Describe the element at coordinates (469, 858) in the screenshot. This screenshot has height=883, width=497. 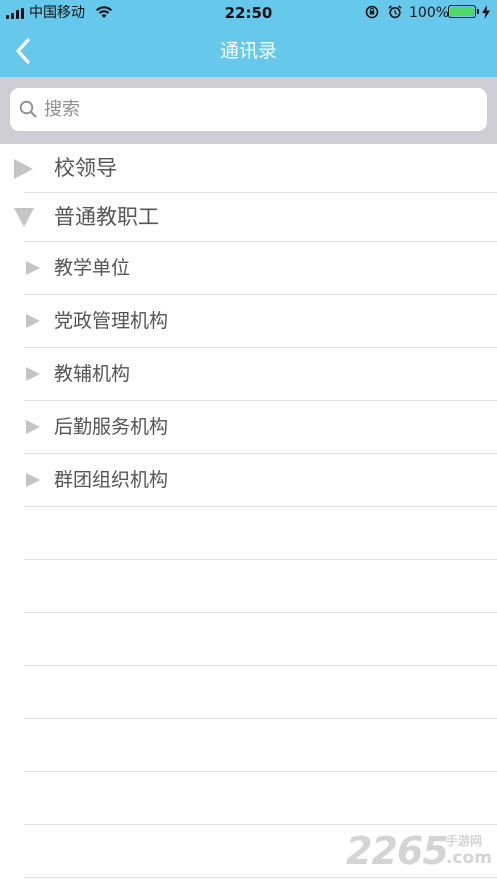
I see `watermark-domain: .com` at that location.